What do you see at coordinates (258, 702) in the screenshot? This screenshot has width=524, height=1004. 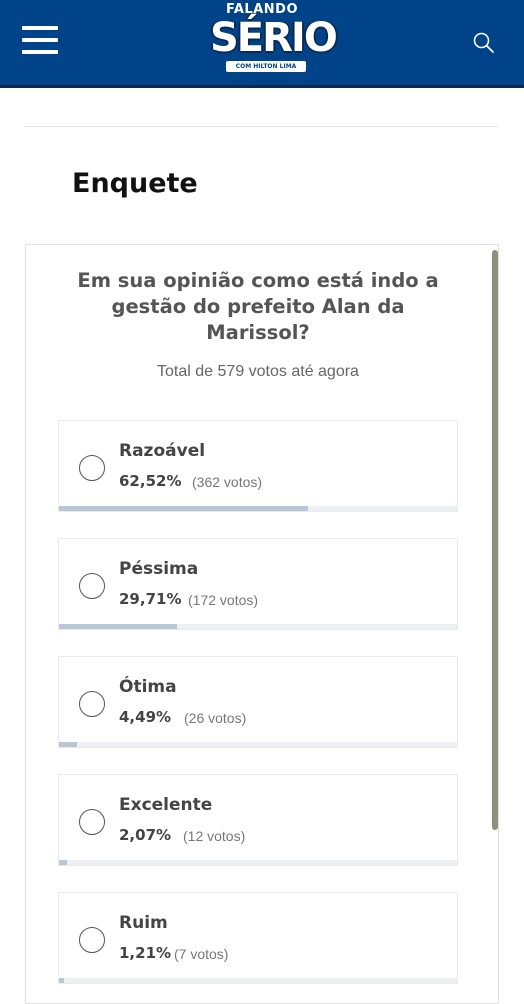 I see `poll-option-otima: Ótima 4,49% (26 votos)` at bounding box center [258, 702].